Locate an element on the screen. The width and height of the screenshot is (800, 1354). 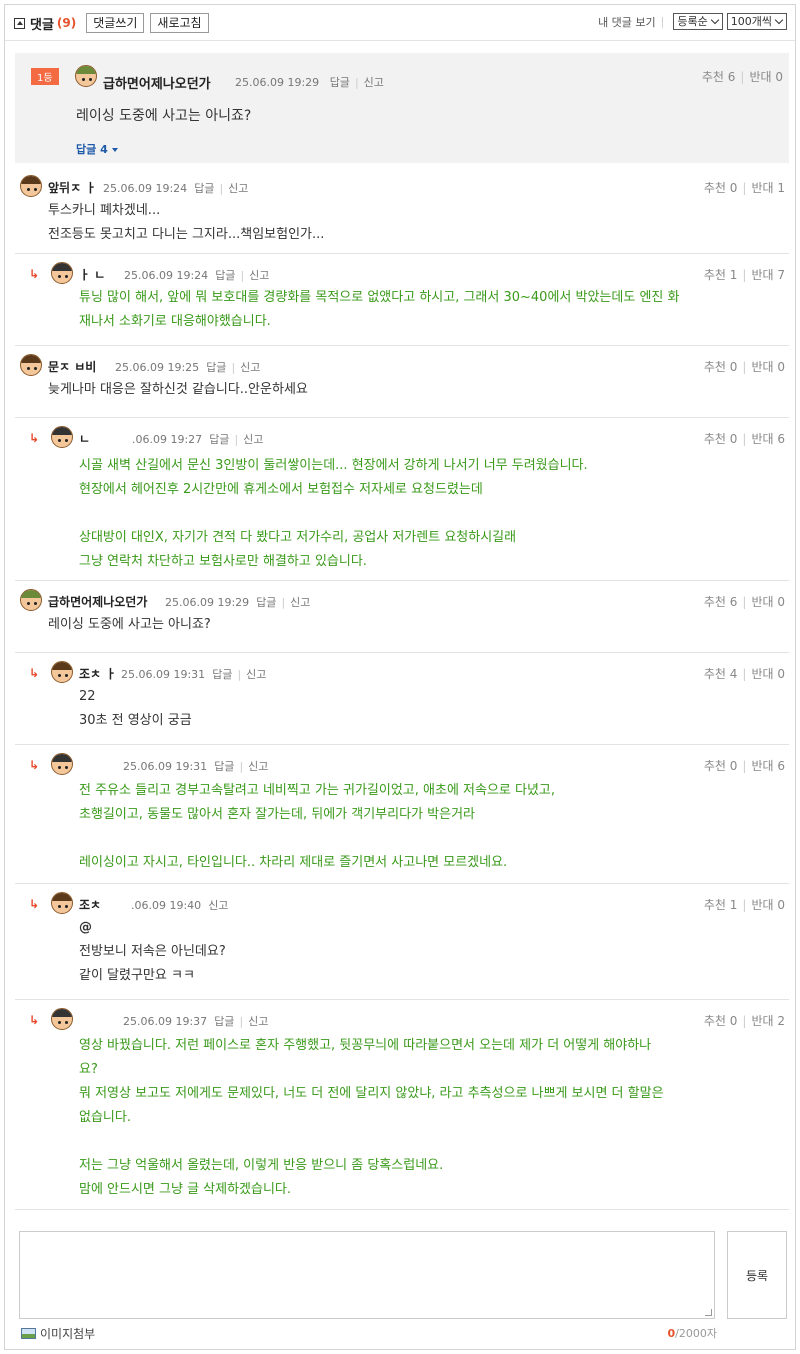
vote-counts: 추천 0 | 반대 2 is located at coordinates (744, 1021).